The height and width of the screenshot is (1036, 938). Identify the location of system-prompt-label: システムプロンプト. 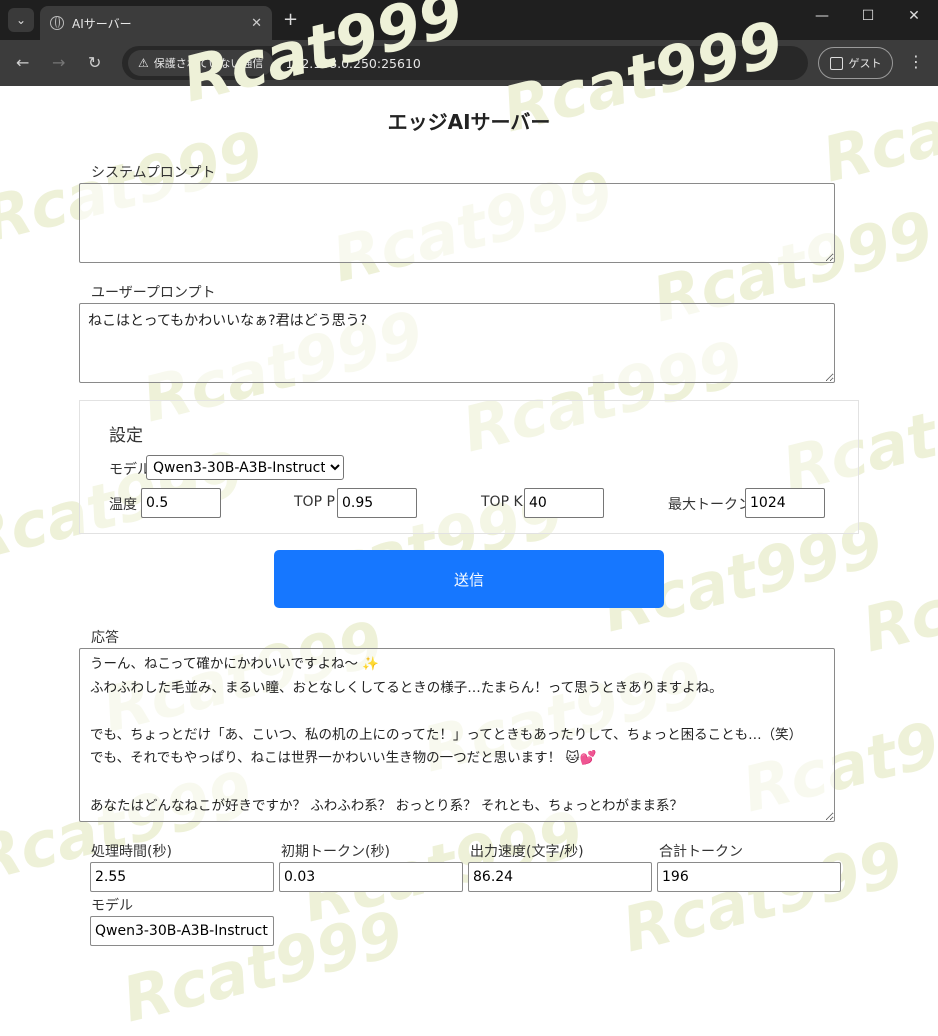
(153, 173).